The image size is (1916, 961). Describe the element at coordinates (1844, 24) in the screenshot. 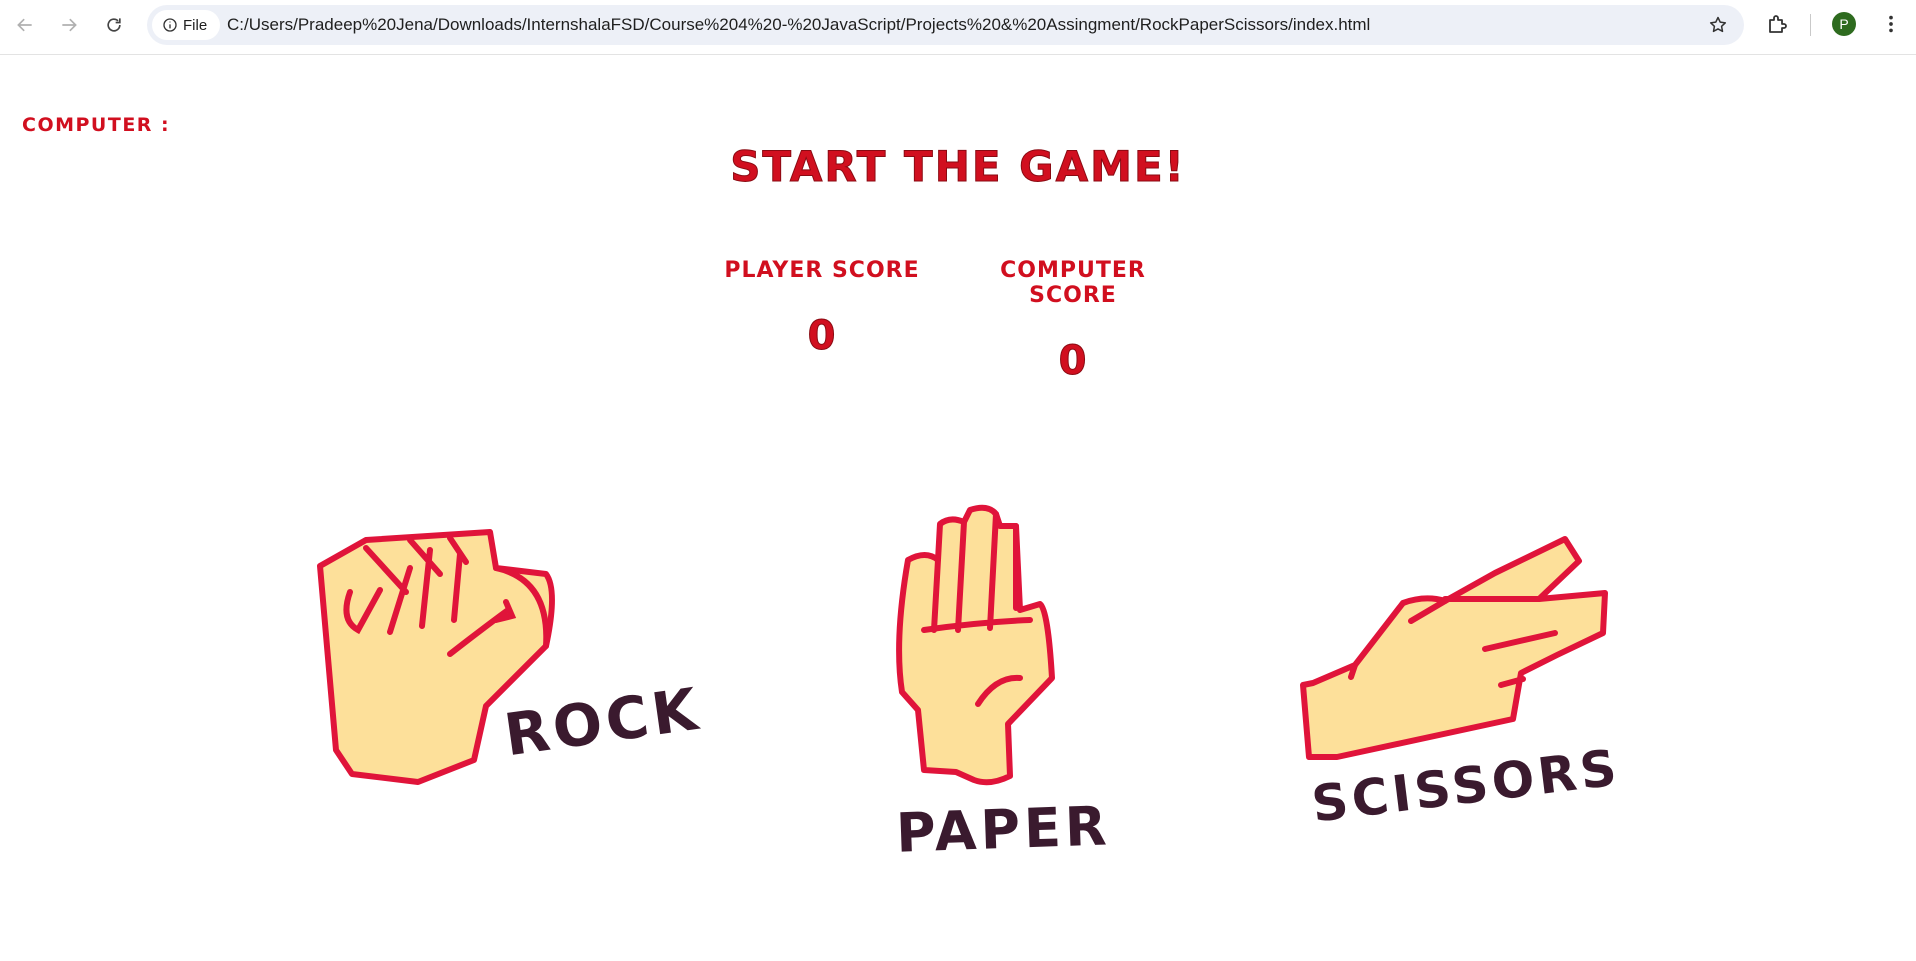

I see `profile-avatar: P` at that location.